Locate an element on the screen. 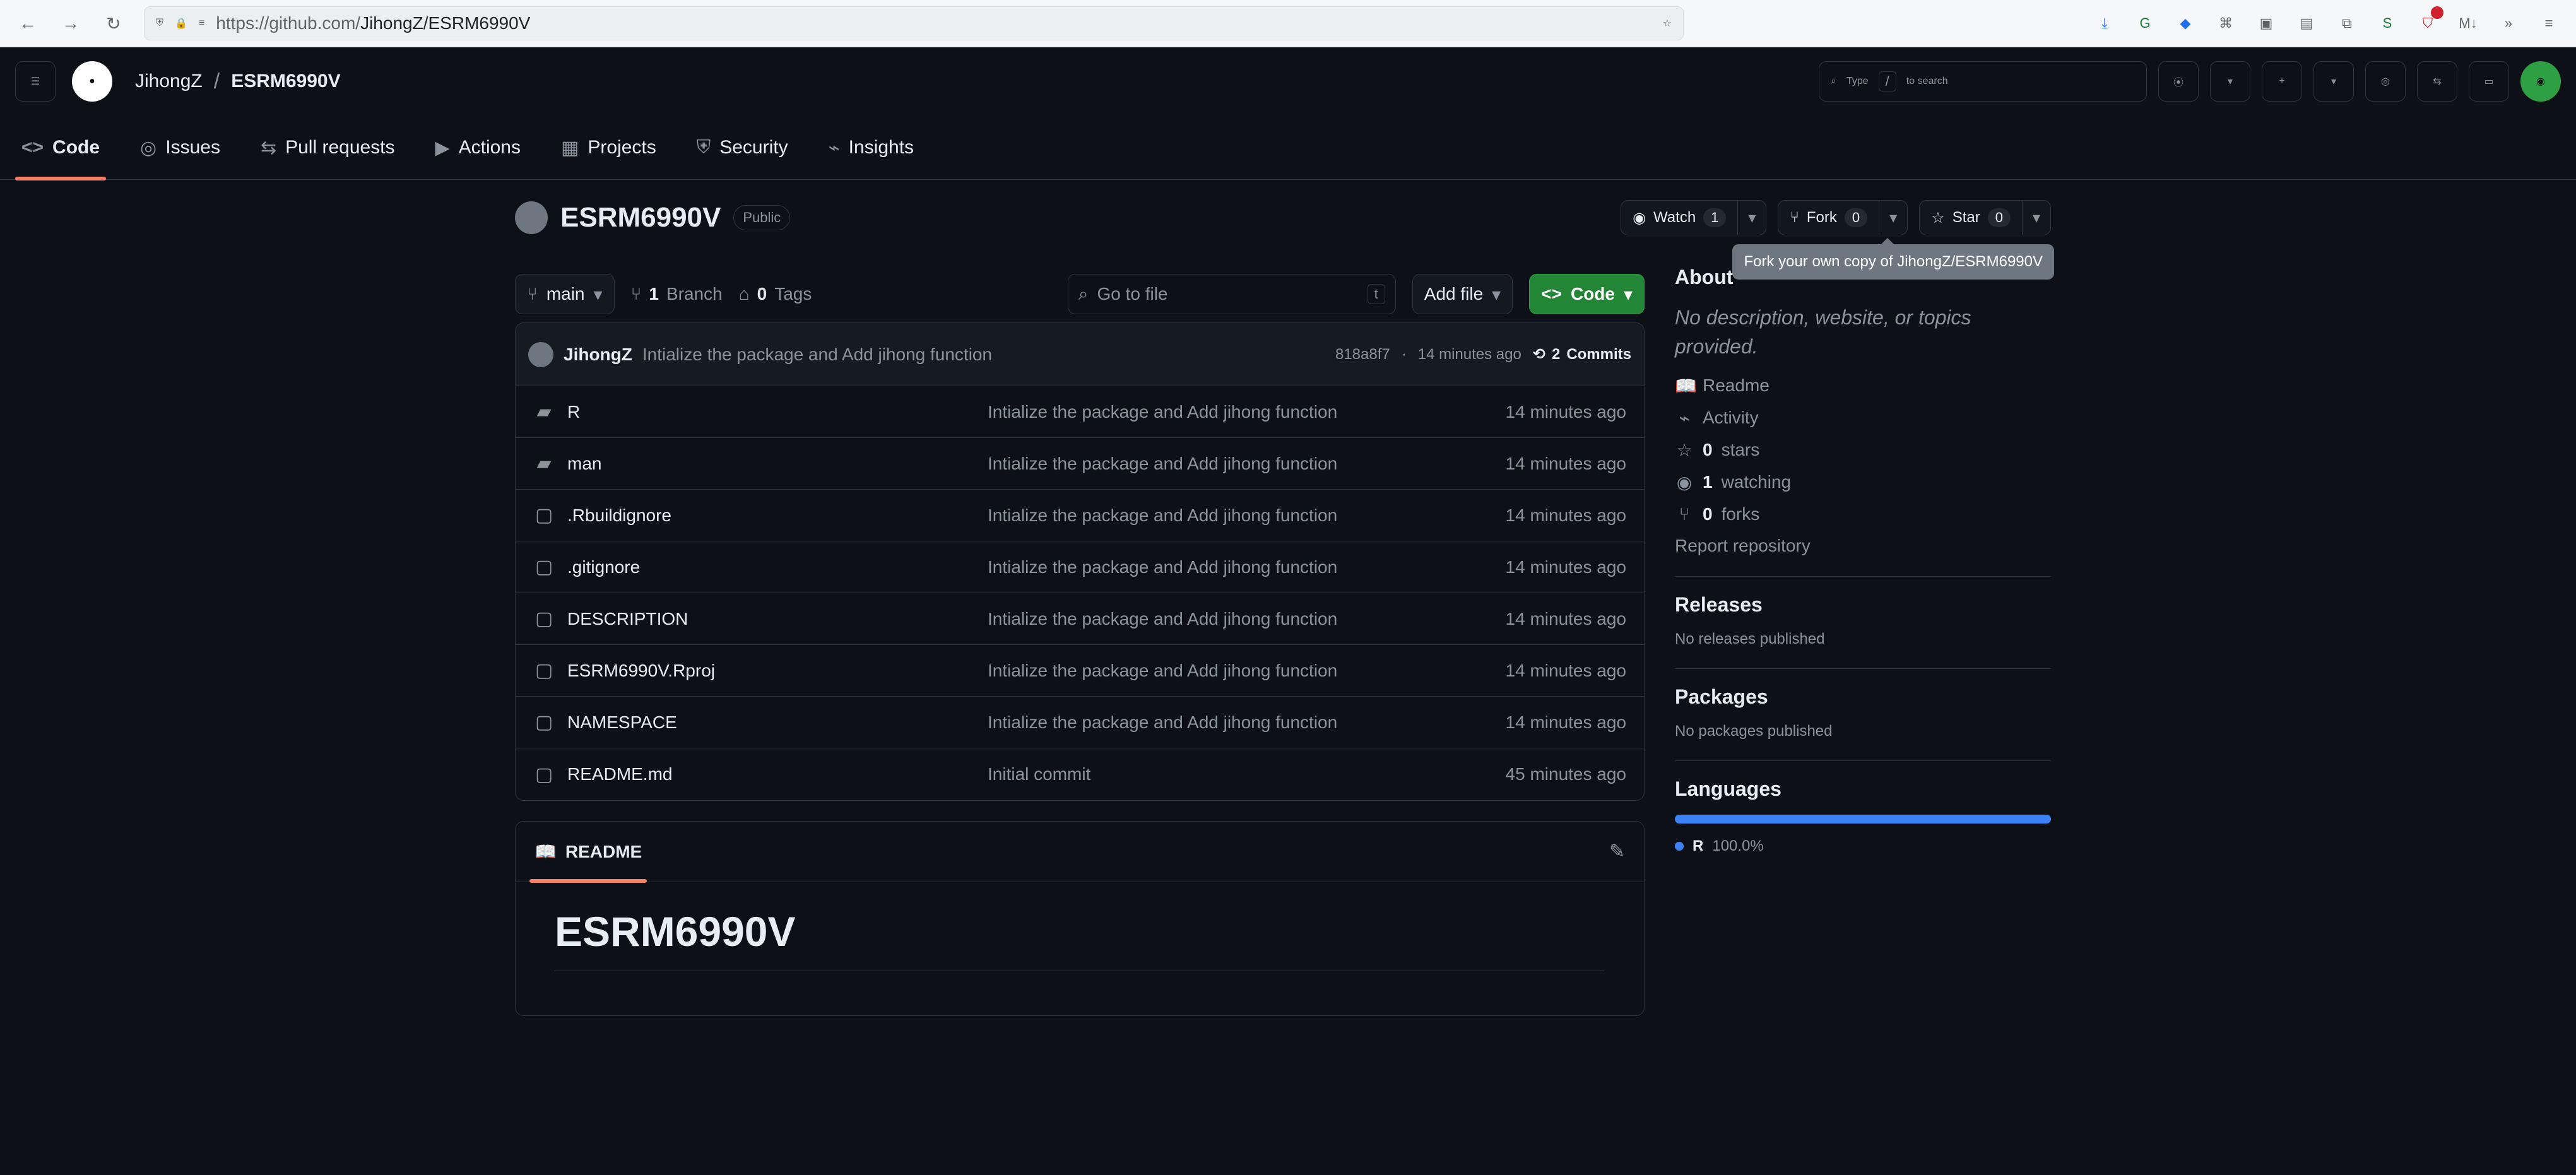  user-avatar: ◉ is located at coordinates (2540, 81).